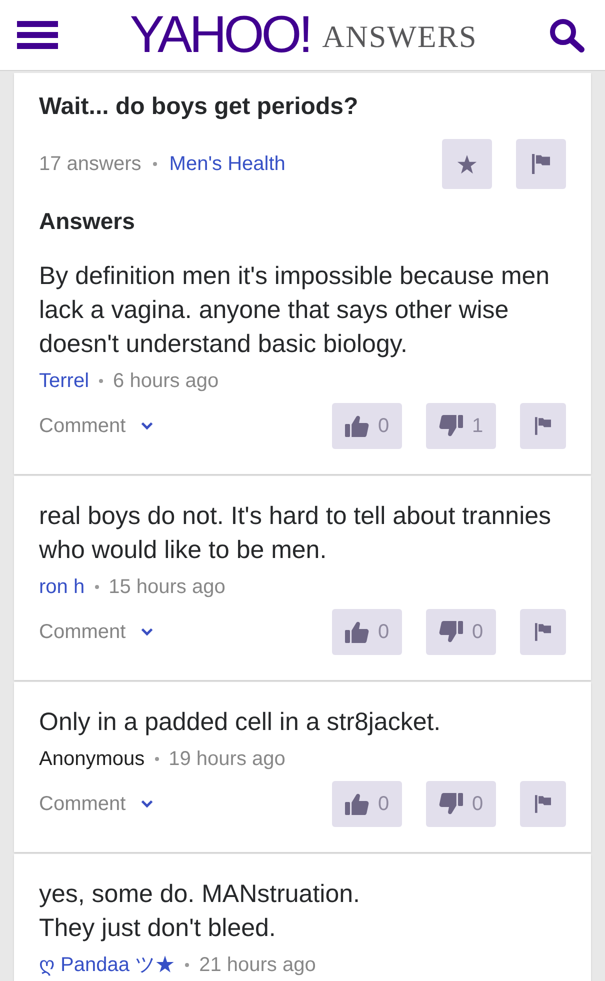 The image size is (605, 981). I want to click on author-link: Terrel, so click(64, 381).